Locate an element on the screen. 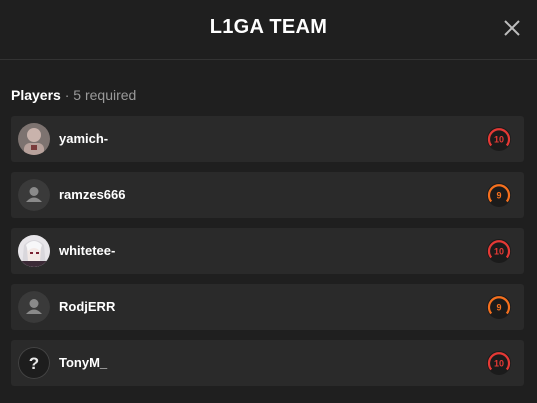  player-row: ramzes666 9 is located at coordinates (267, 195).